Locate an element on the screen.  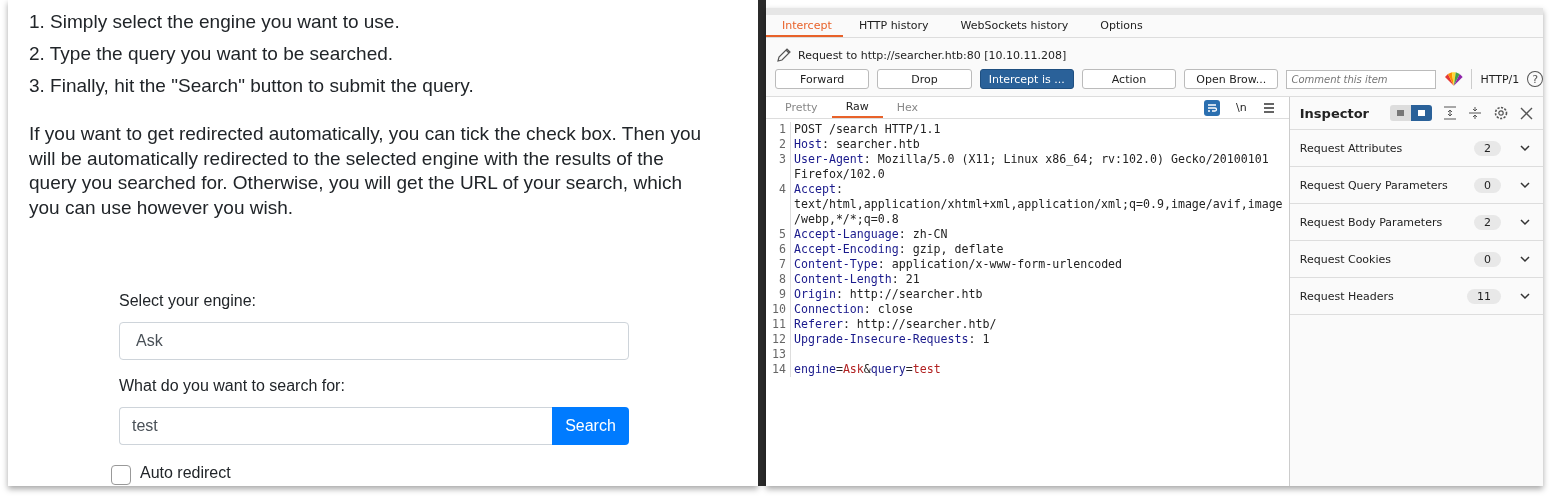
instruction-step: 3. Finally, hit the "Search" button to submit the query. is located at coordinates (393, 86).